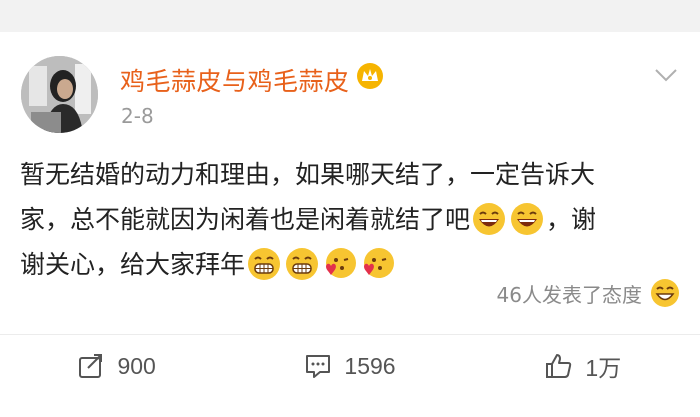 This screenshot has width=700, height=417. I want to click on comment-button: 1596, so click(349, 366).